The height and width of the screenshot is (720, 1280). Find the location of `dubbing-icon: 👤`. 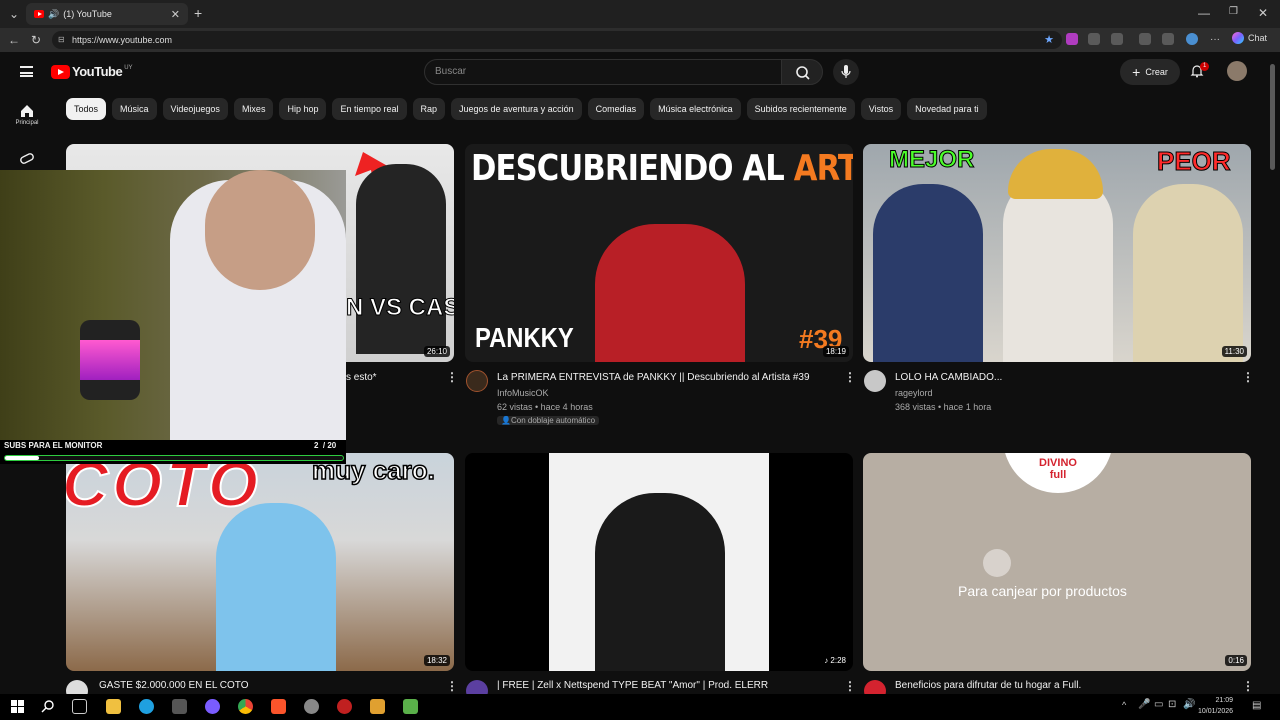

dubbing-icon: 👤 is located at coordinates (506, 420).